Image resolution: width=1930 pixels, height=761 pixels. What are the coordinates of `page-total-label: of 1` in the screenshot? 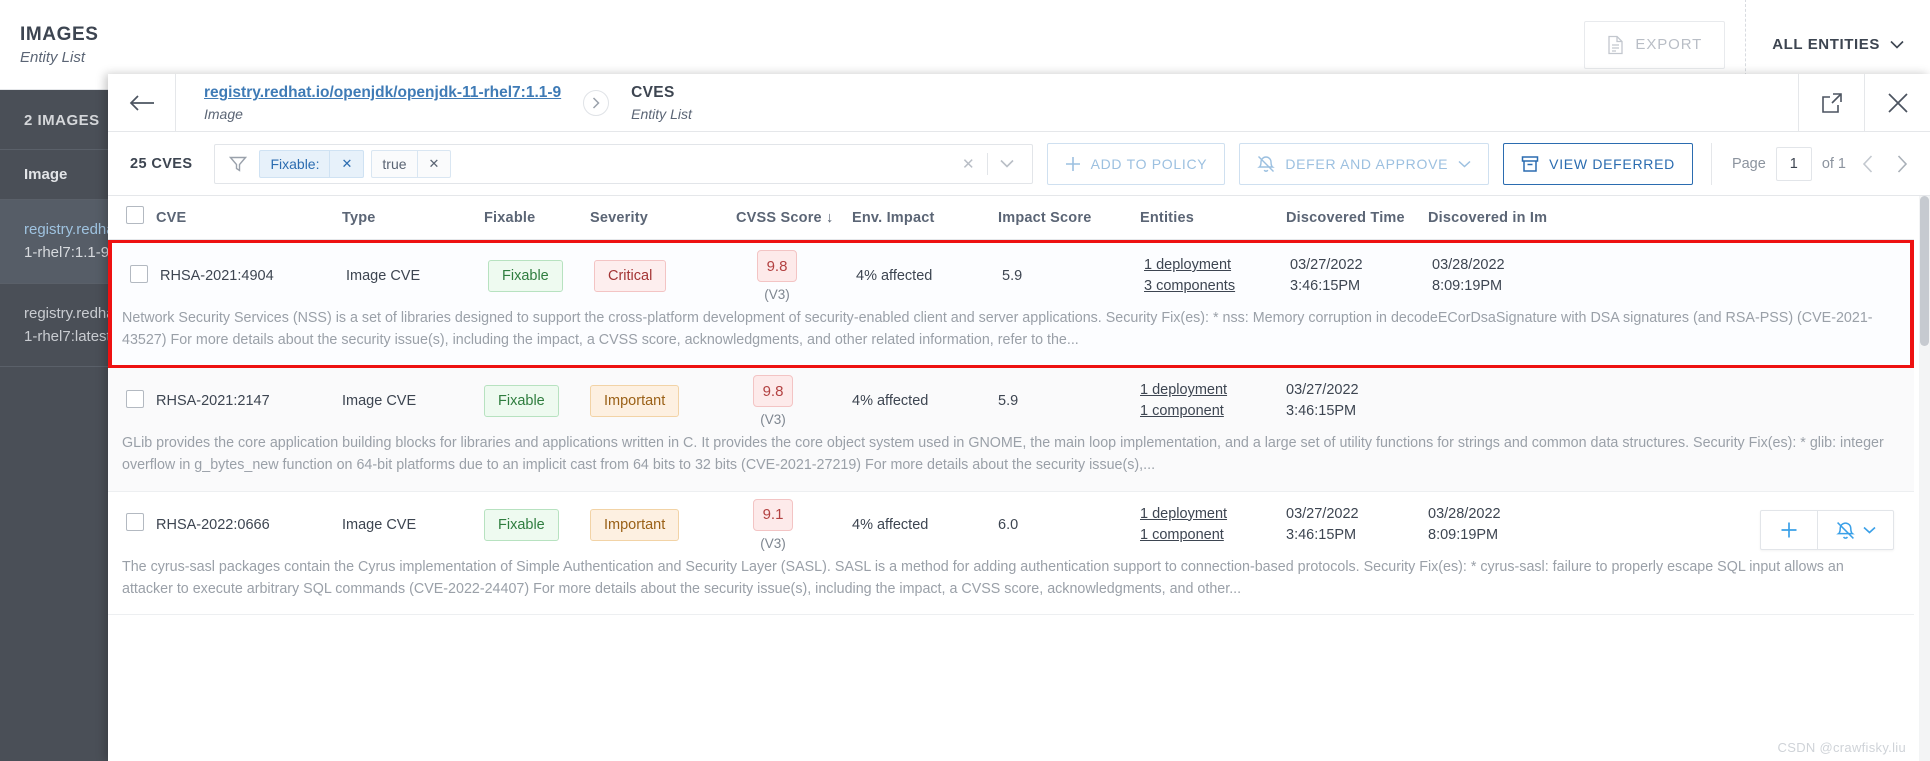 It's located at (1833, 163).